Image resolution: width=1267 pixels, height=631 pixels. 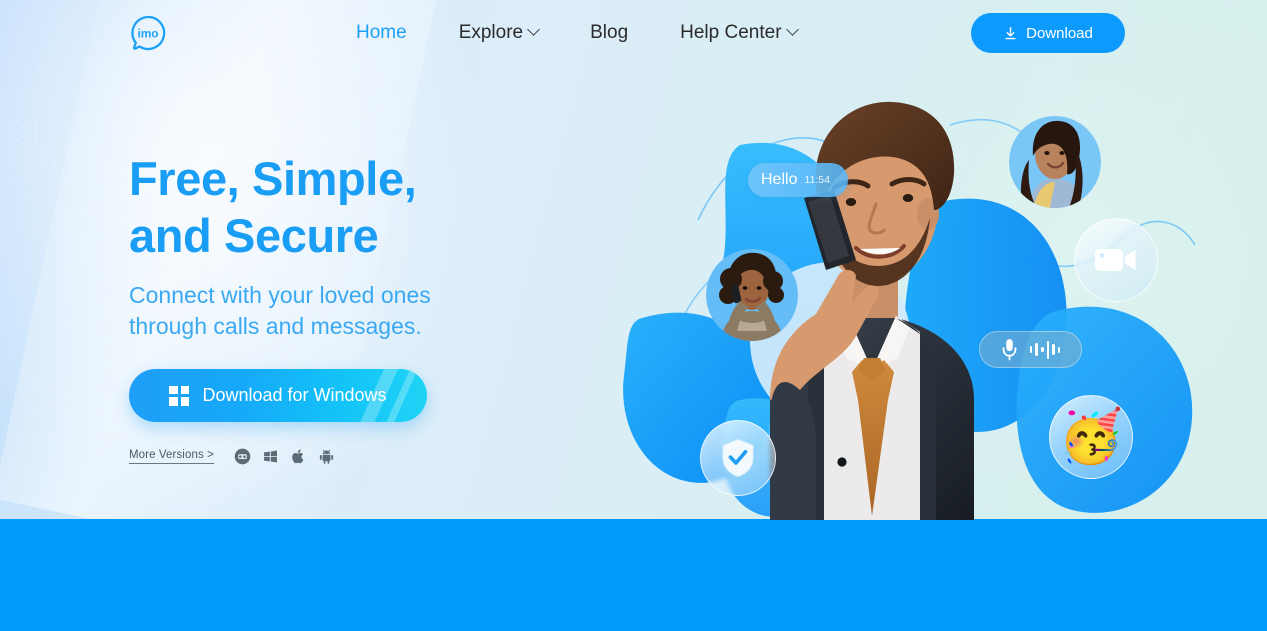 I want to click on chat-bubble-time: 11:54, so click(x=817, y=180).